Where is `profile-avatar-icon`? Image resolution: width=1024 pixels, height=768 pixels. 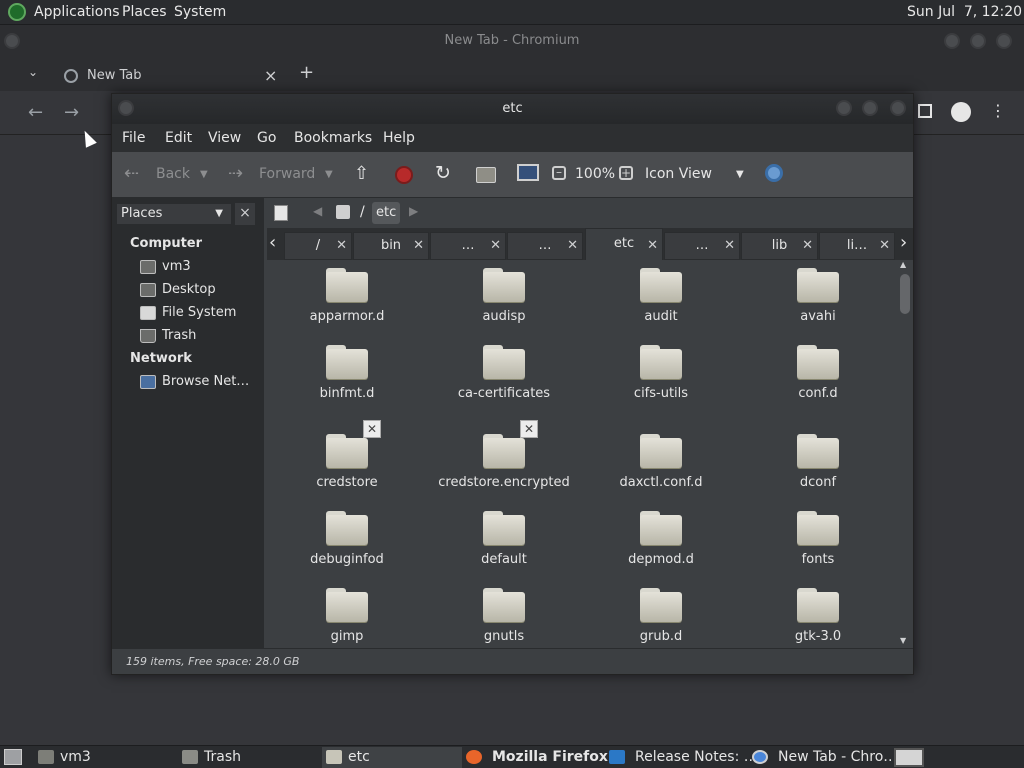 profile-avatar-icon is located at coordinates (961, 112).